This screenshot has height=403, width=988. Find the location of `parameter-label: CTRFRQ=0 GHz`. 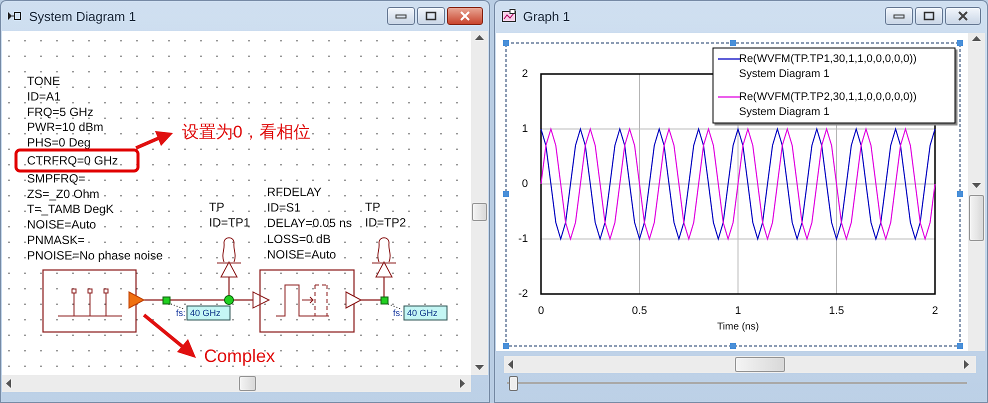

parameter-label: CTRFRQ=0 GHz is located at coordinates (72, 161).